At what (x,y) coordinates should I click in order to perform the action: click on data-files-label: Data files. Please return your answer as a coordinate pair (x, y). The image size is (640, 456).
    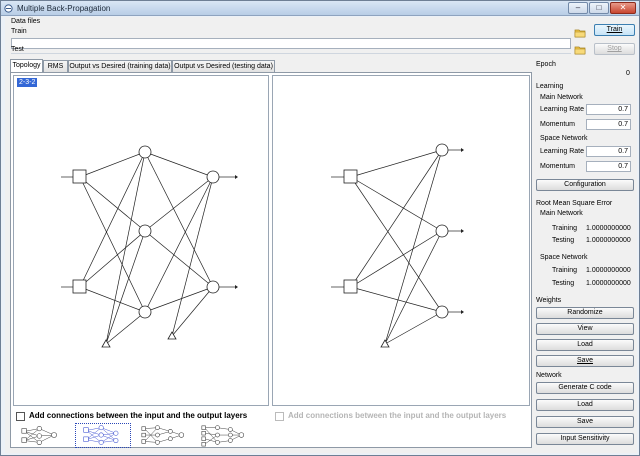
    Looking at the image, I should click on (26, 21).